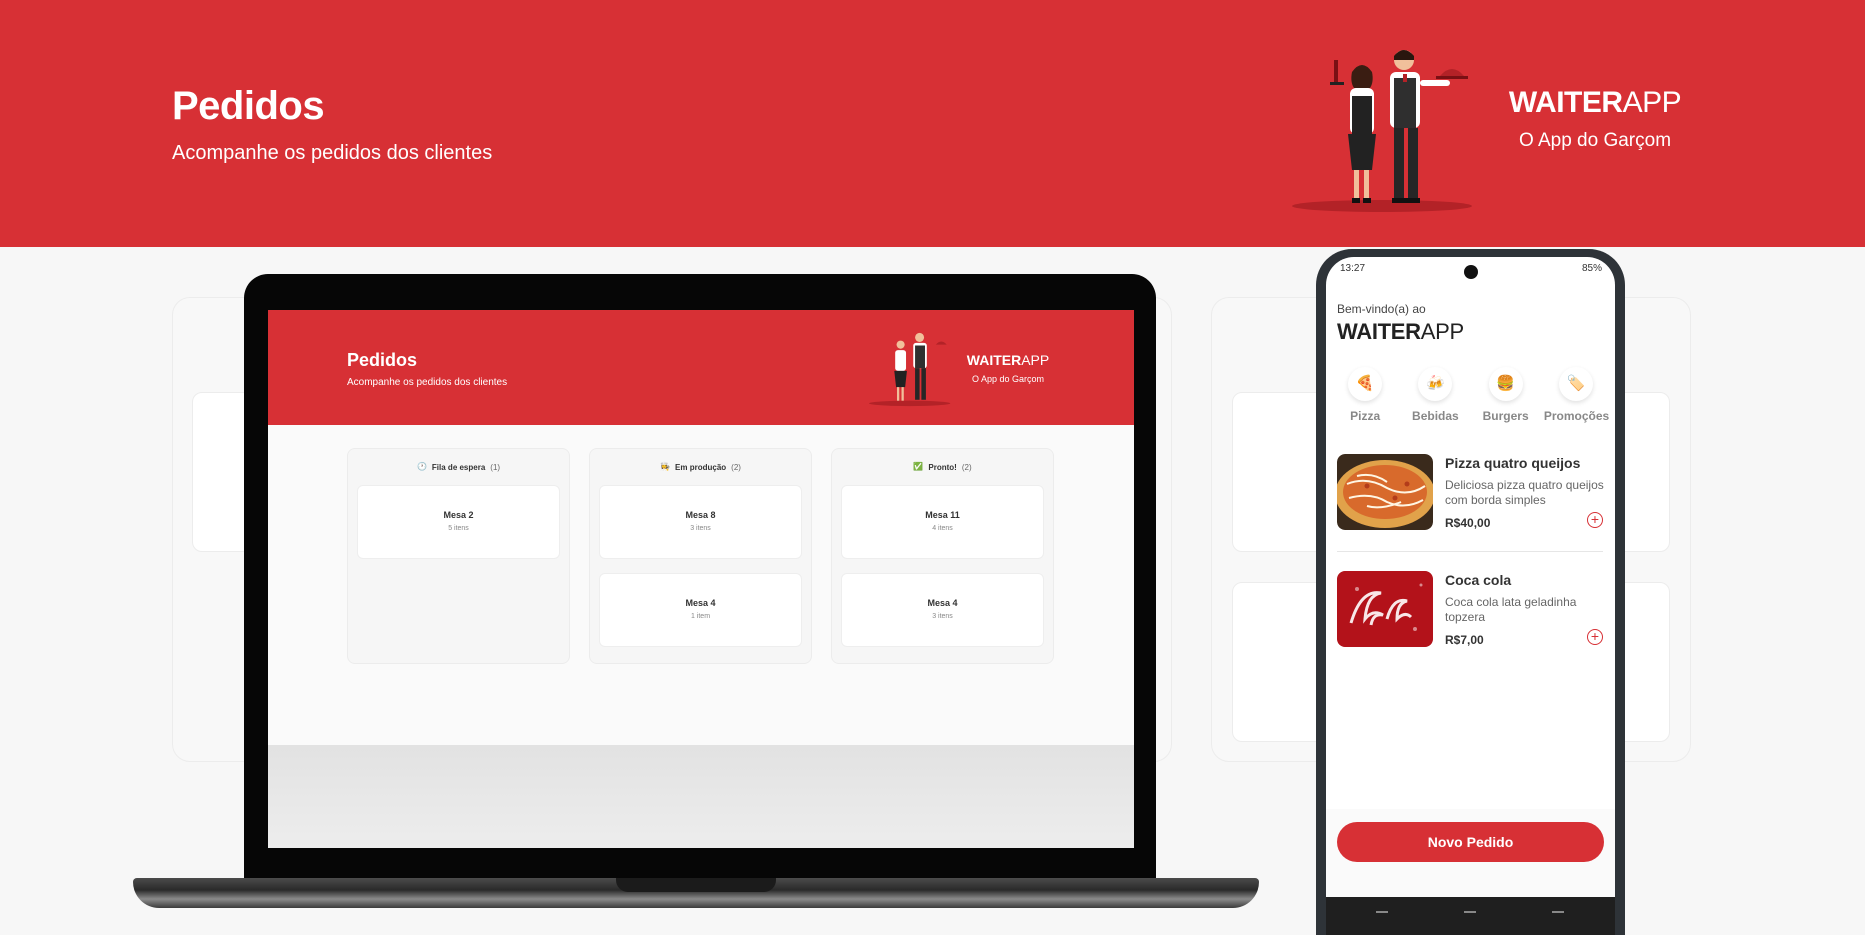 This screenshot has height=935, width=1865. What do you see at coordinates (1435, 416) in the screenshot?
I see `category-label: Bebidas` at bounding box center [1435, 416].